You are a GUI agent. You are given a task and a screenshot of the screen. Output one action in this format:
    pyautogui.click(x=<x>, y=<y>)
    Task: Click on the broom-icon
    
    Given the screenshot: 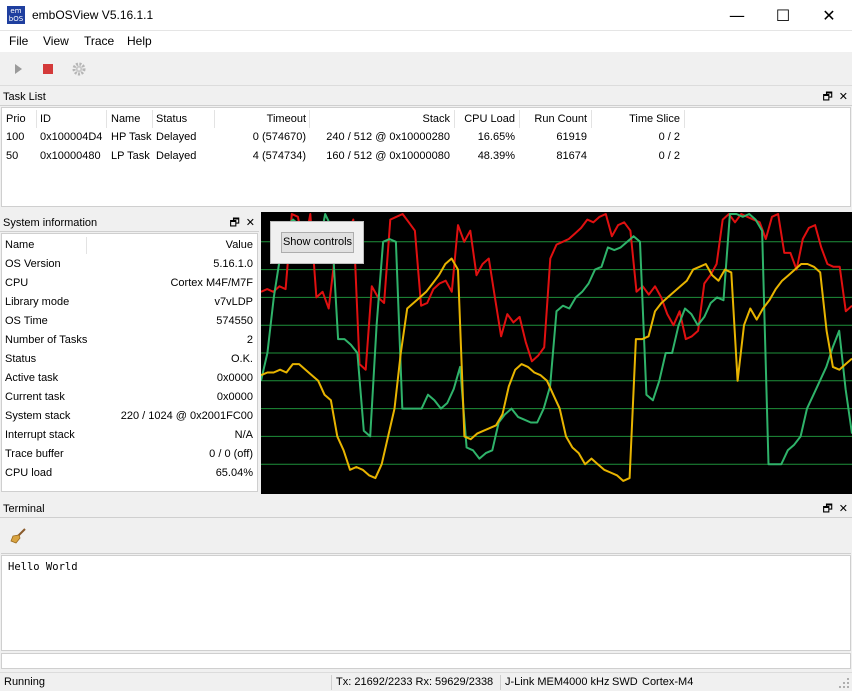 What is the action you would take?
    pyautogui.click(x=19, y=536)
    